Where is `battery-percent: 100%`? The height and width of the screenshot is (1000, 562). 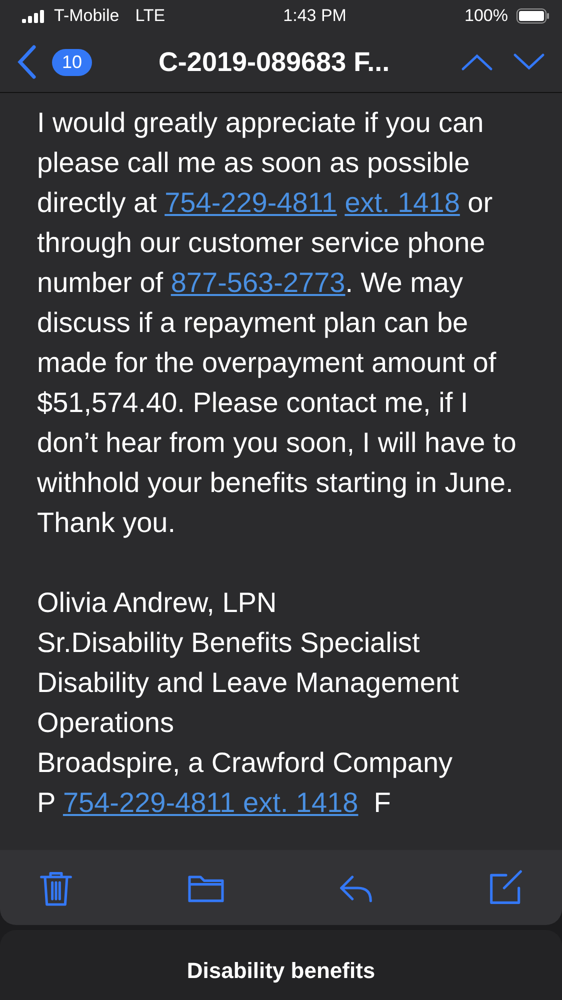 battery-percent: 100% is located at coordinates (486, 16).